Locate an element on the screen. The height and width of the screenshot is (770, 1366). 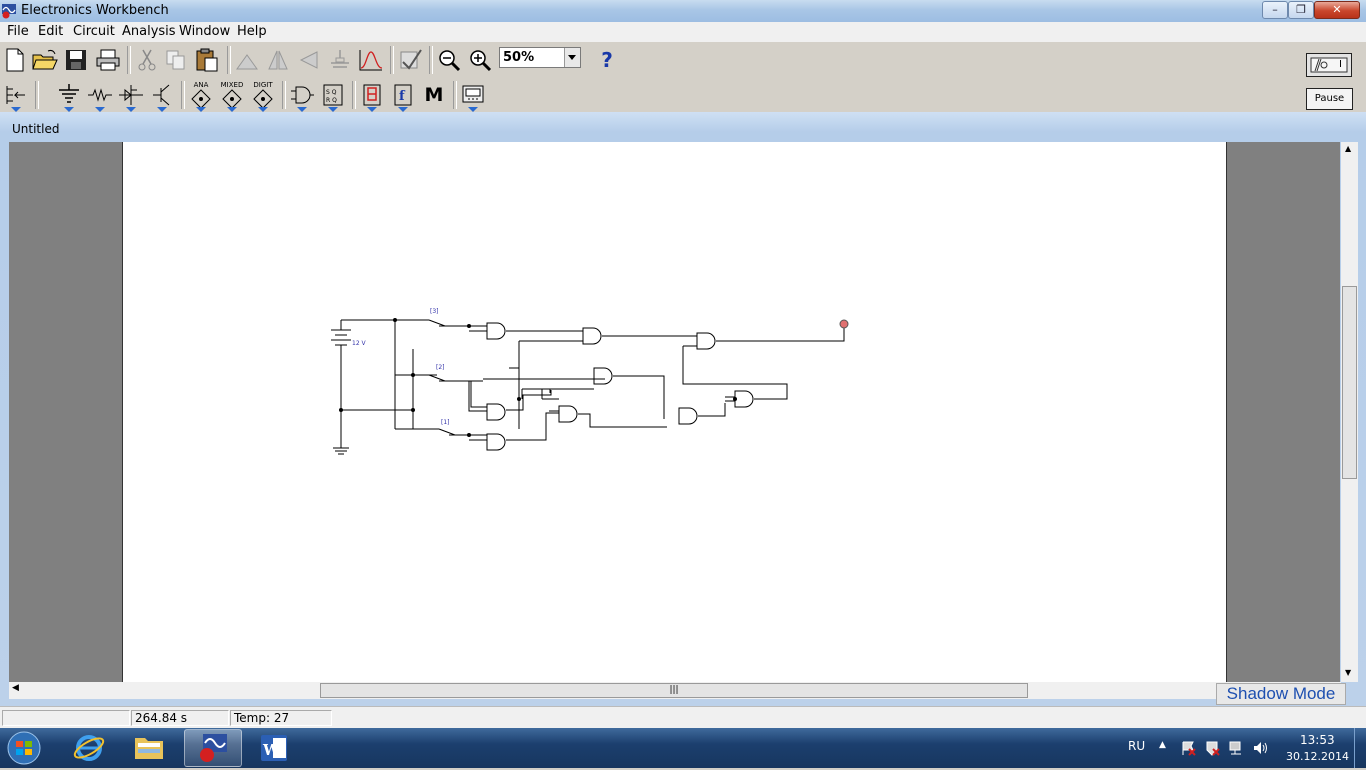
vertical-scroll-thumb is located at coordinates (1349, 382).